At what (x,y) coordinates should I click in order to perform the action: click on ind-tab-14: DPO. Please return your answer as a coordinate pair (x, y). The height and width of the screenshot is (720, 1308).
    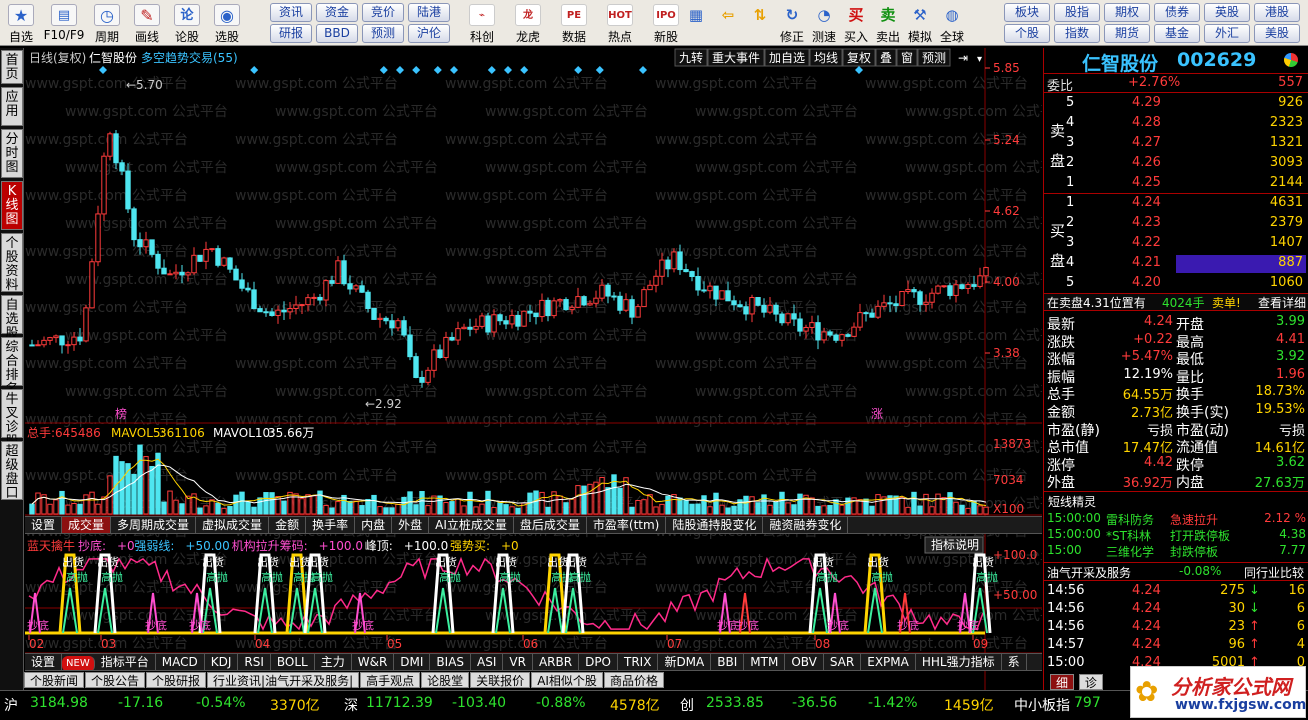
    Looking at the image, I should click on (598, 662).